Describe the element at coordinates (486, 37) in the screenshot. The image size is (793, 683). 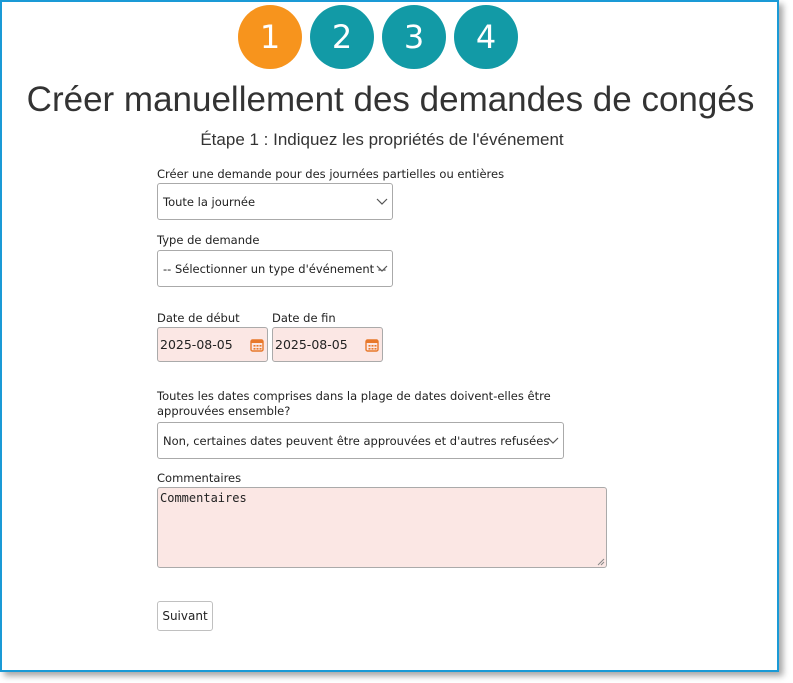
I see `step-4: 4` at that location.